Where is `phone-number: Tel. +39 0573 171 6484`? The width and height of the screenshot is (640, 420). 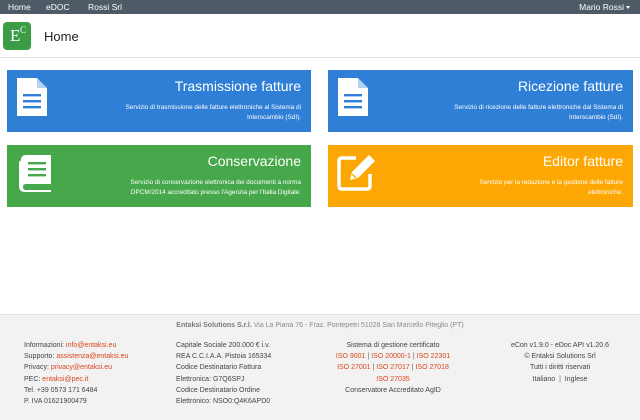 phone-number: Tel. +39 0573 171 6484 is located at coordinates (61, 390).